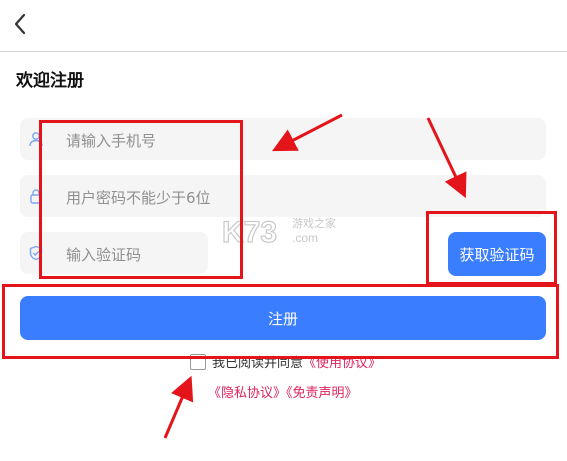  I want to click on arrow-to-inputs, so click(307, 132).